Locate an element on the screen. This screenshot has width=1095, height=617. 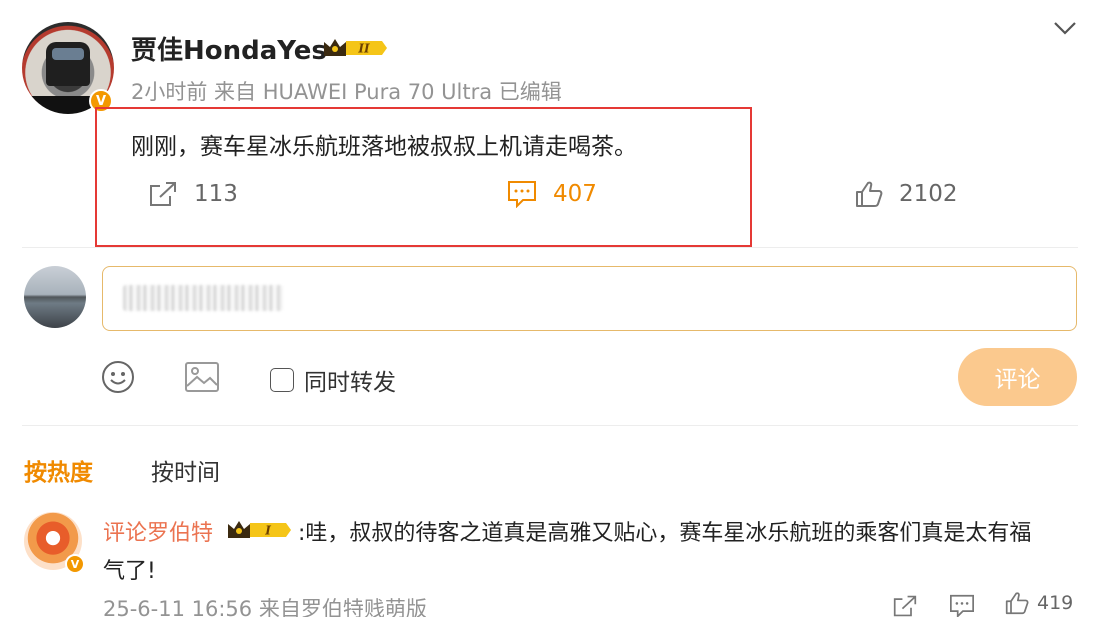
comment-text-continued: 气了! is located at coordinates (129, 571).